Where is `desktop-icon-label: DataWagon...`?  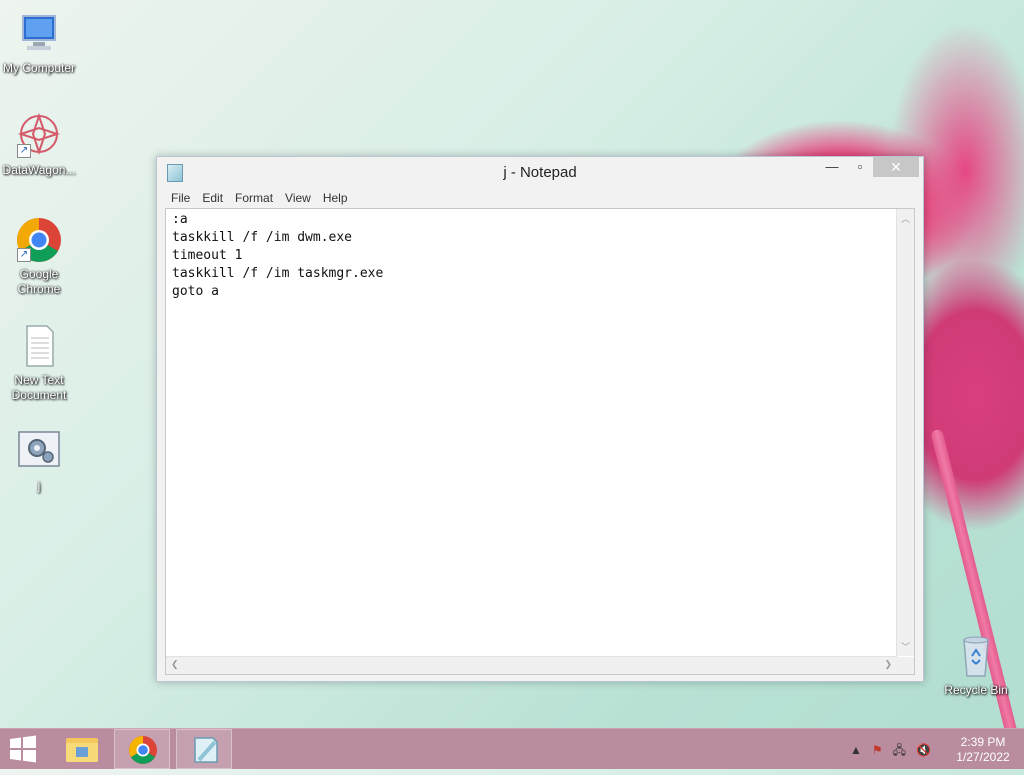
desktop-icon-label: DataWagon... is located at coordinates (39, 170).